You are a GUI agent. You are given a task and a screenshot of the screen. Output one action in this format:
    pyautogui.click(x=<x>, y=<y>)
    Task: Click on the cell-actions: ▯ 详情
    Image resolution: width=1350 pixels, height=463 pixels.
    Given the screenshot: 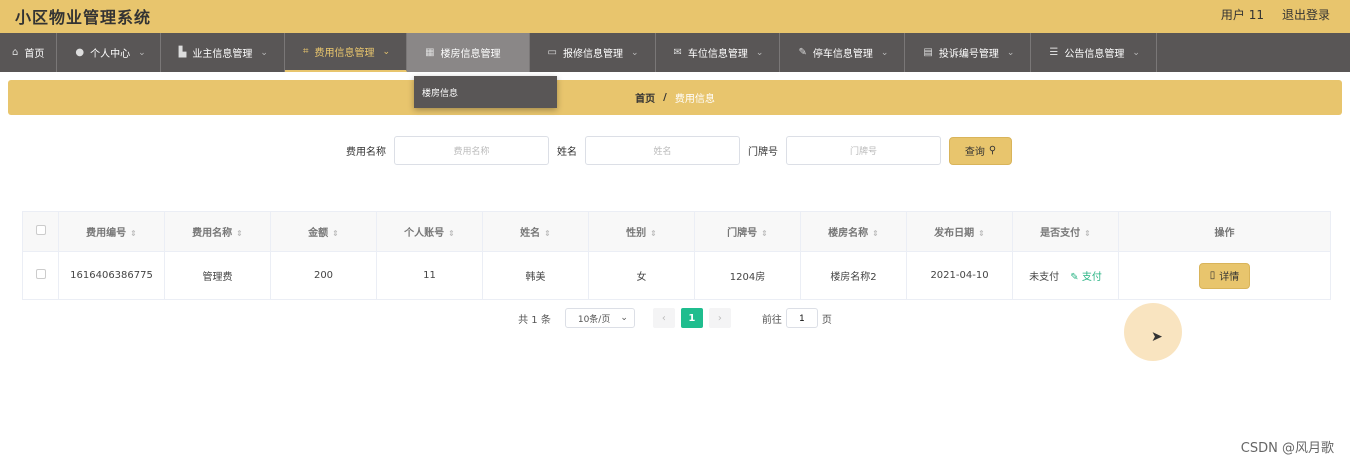 What is the action you would take?
    pyautogui.click(x=1224, y=275)
    